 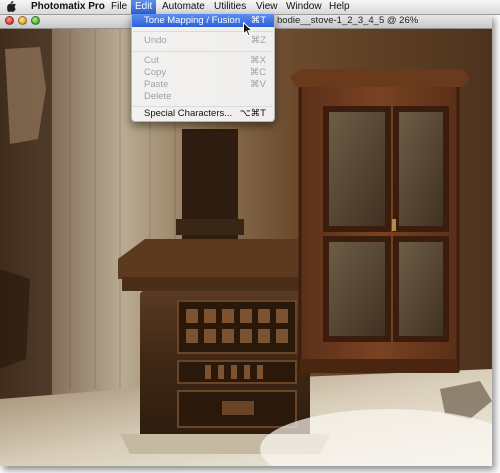 I want to click on window-title-text: bodie__stove-1_2_3_4_5 @ 26%, so click(x=348, y=20).